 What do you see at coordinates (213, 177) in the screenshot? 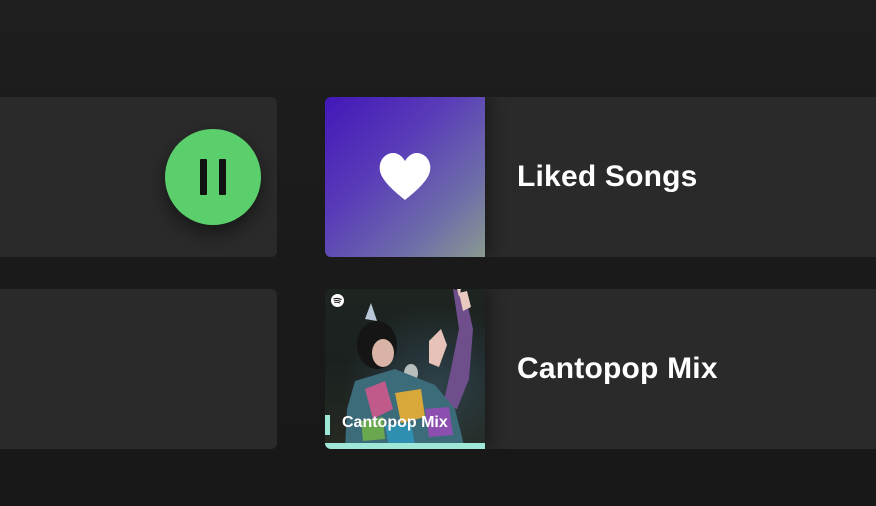
I see `pause-button` at bounding box center [213, 177].